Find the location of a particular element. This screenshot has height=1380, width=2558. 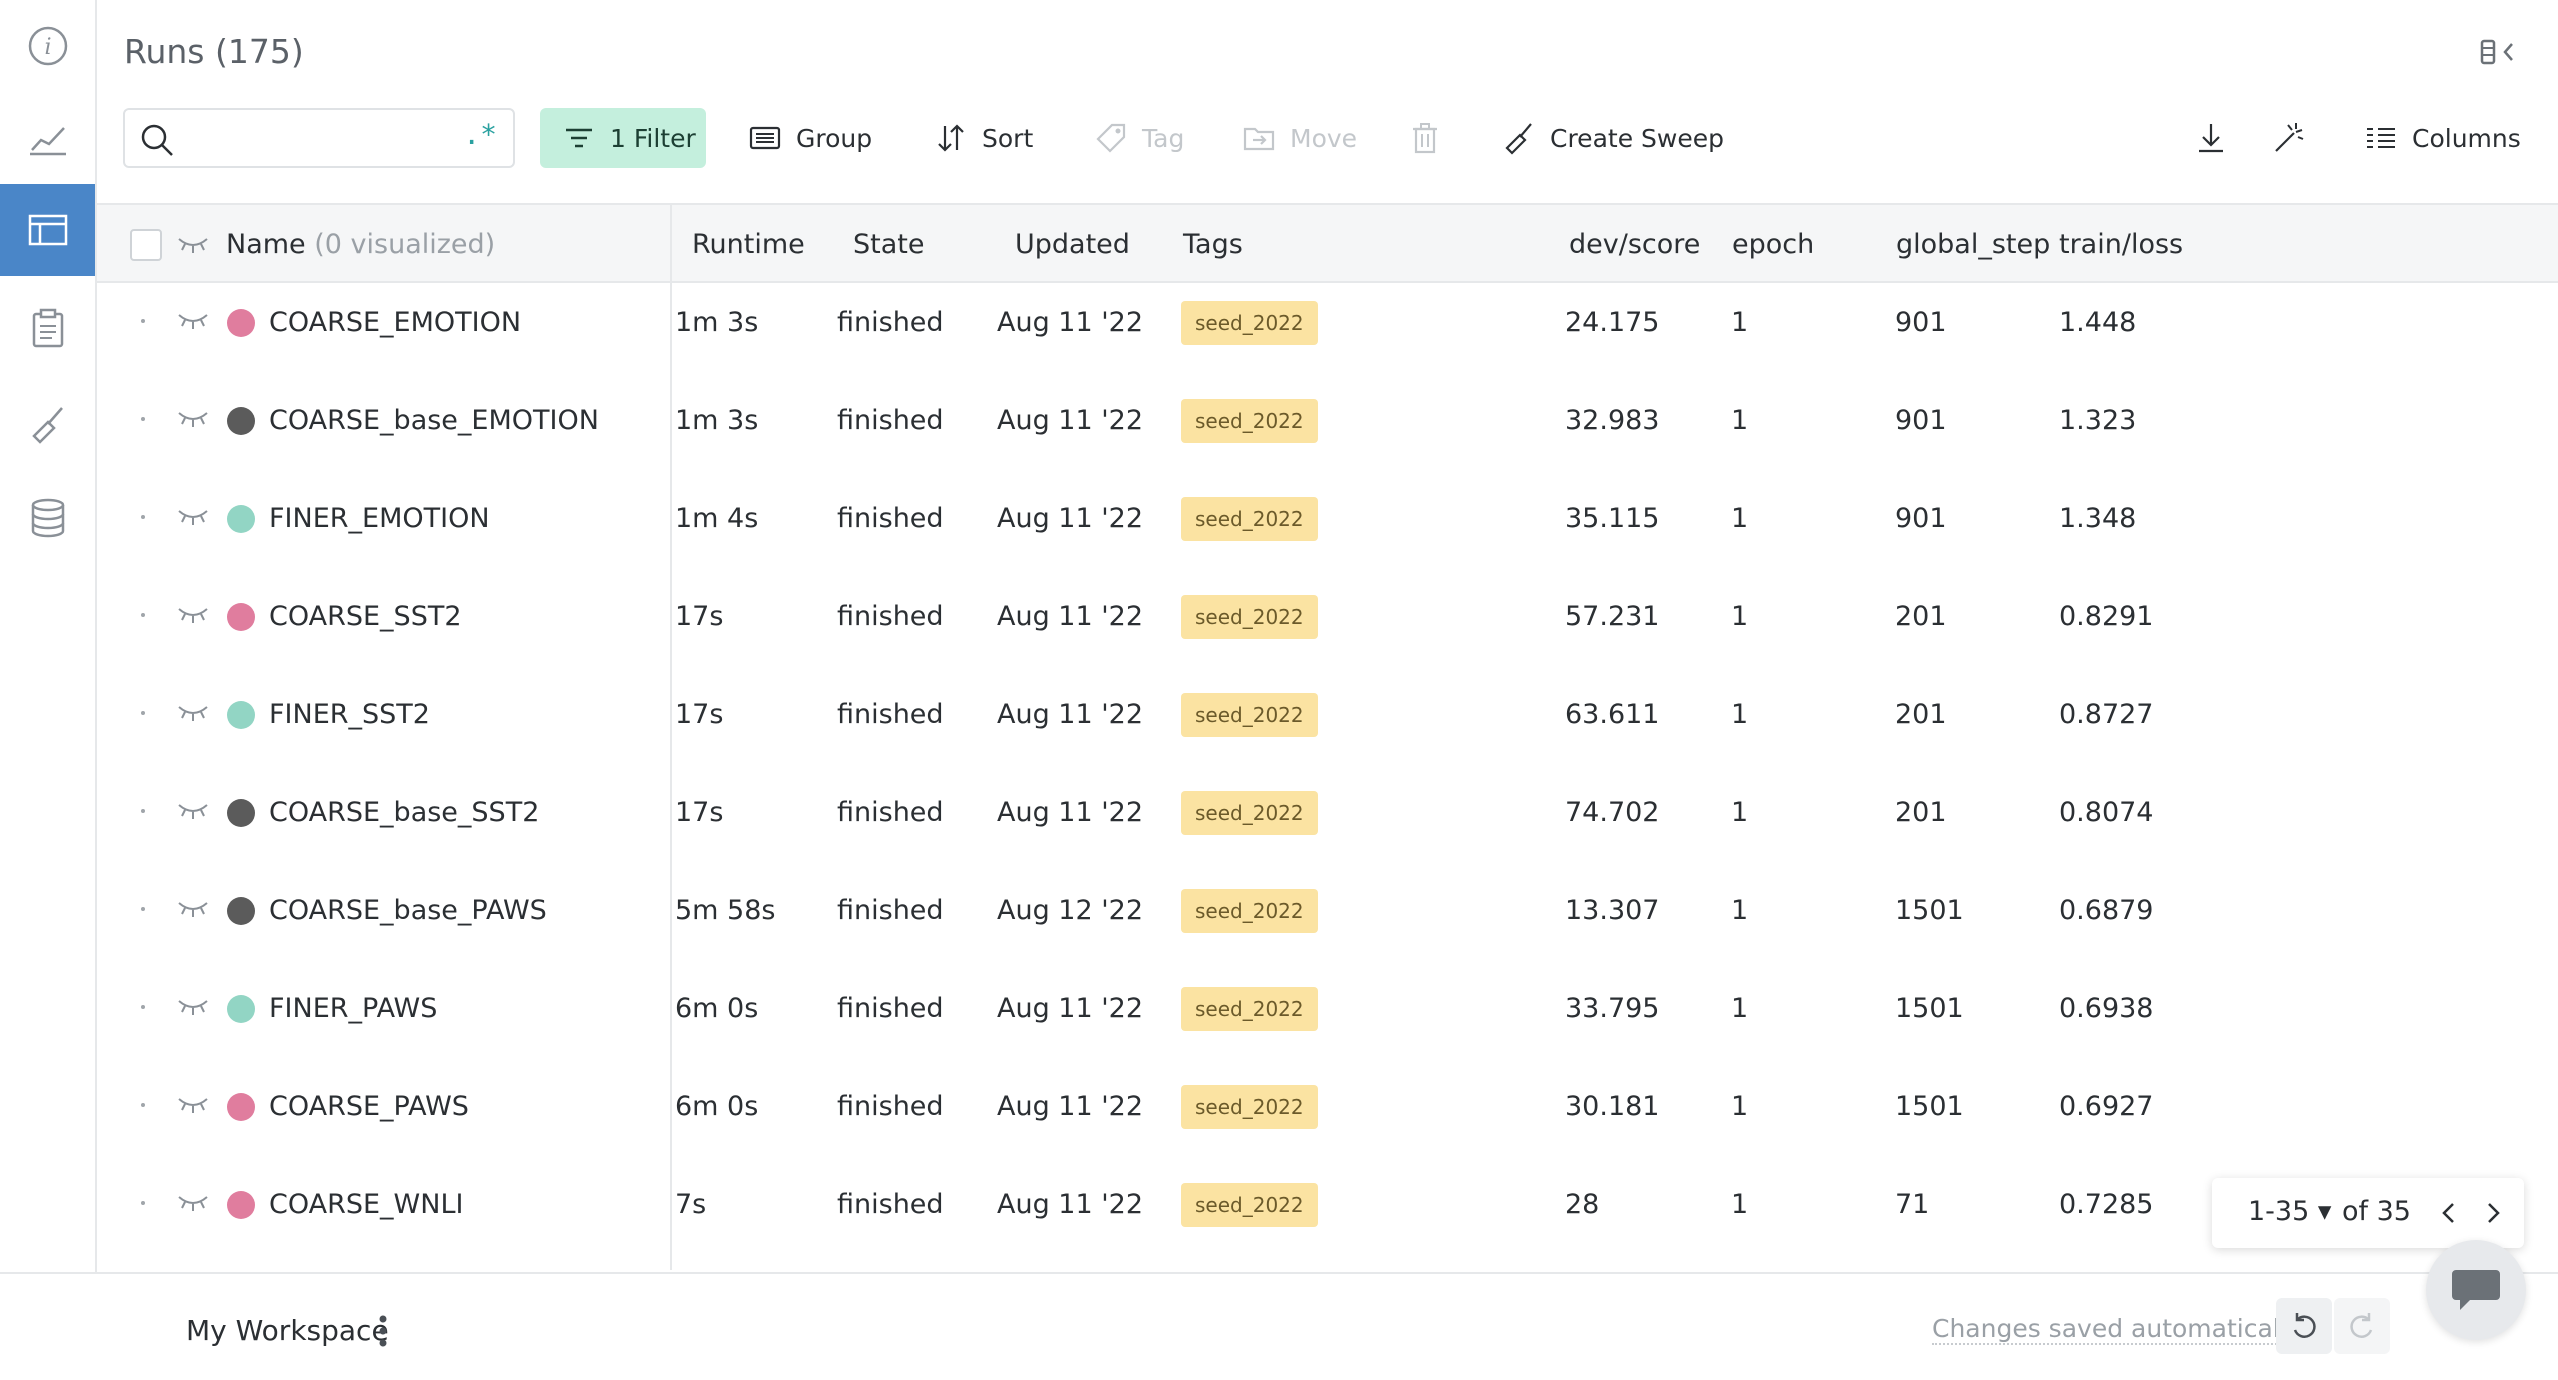

search-box: .* is located at coordinates (319, 138).